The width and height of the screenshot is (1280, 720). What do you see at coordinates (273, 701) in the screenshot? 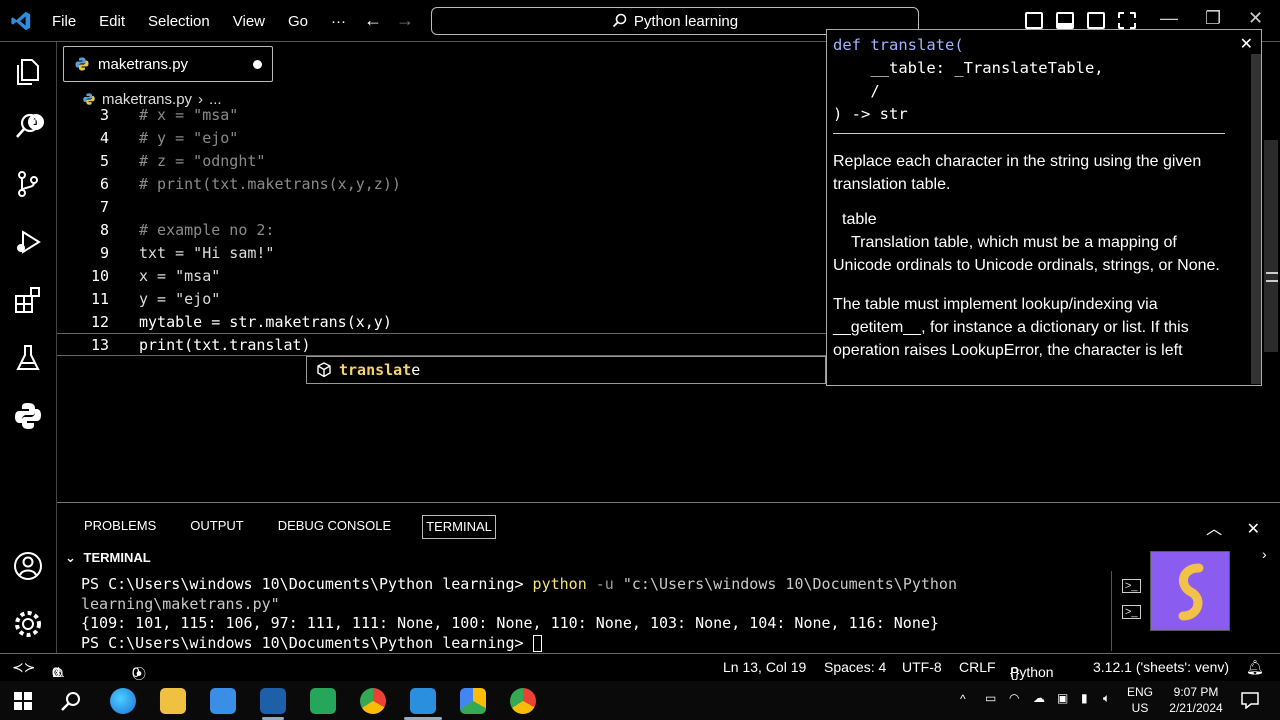
I see `download-app-icon` at bounding box center [273, 701].